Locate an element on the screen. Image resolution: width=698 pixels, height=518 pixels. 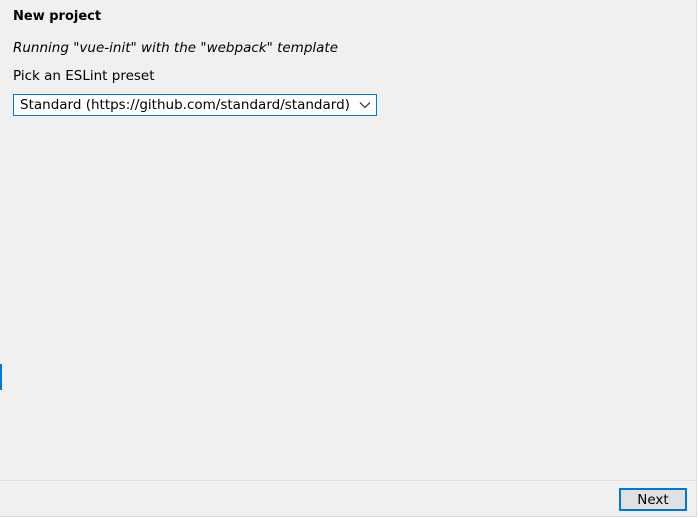
next-button: Next is located at coordinates (653, 499).